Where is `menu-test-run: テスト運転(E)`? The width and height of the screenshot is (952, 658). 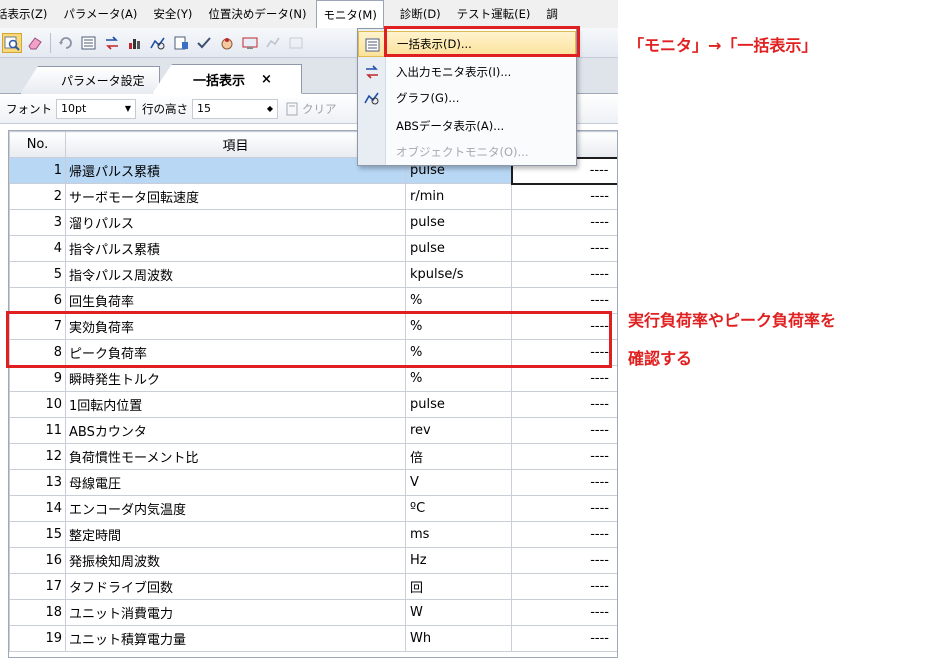 menu-test-run: テスト運転(E) is located at coordinates (491, 14).